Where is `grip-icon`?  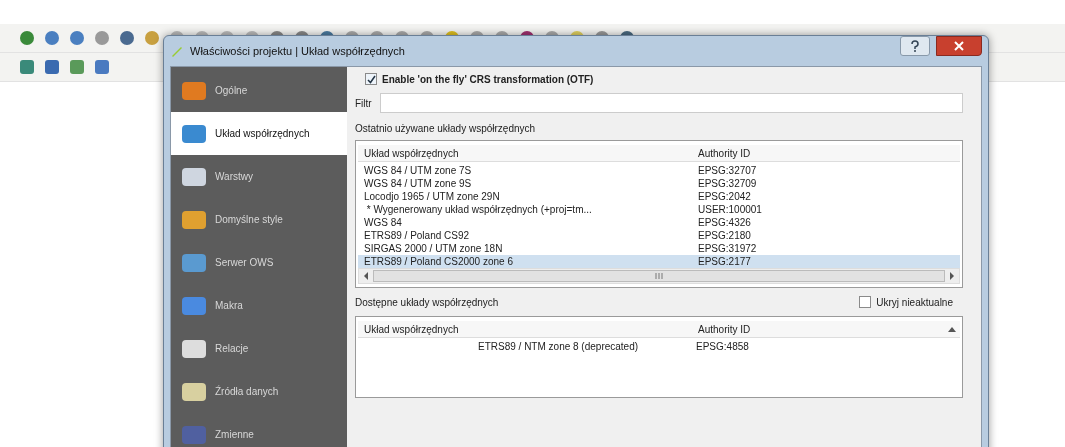
grip-icon is located at coordinates (659, 276).